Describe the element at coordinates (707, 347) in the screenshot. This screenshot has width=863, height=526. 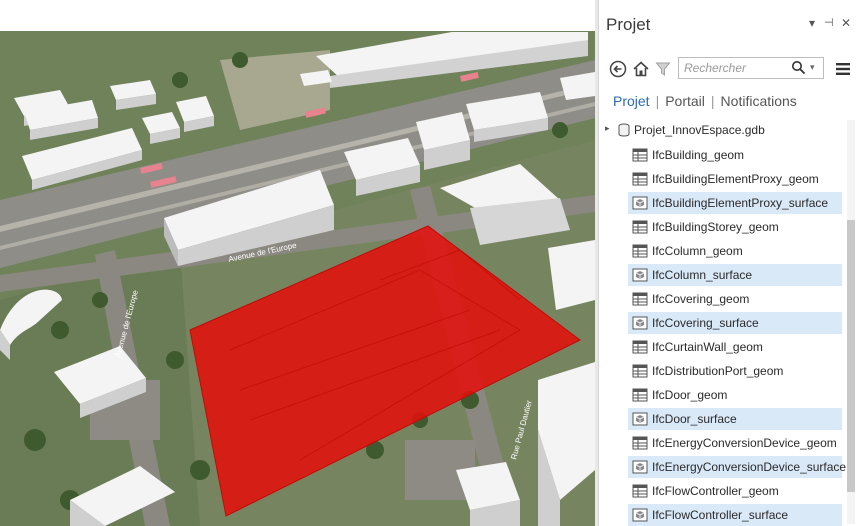
I see `tree-item-label: IfcCurtainWall_geom` at that location.